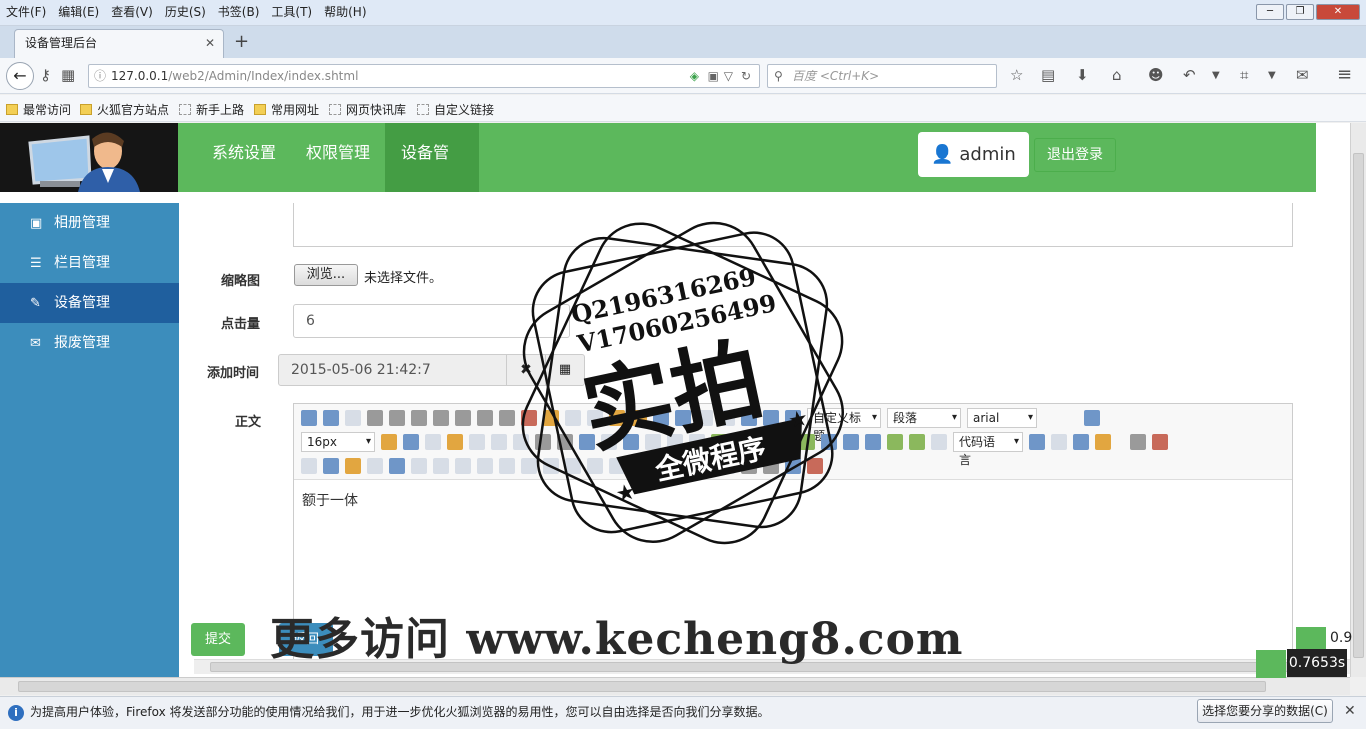 This screenshot has height=729, width=1366. What do you see at coordinates (1300, 12) in the screenshot?
I see `maximize-button: ❐` at bounding box center [1300, 12].